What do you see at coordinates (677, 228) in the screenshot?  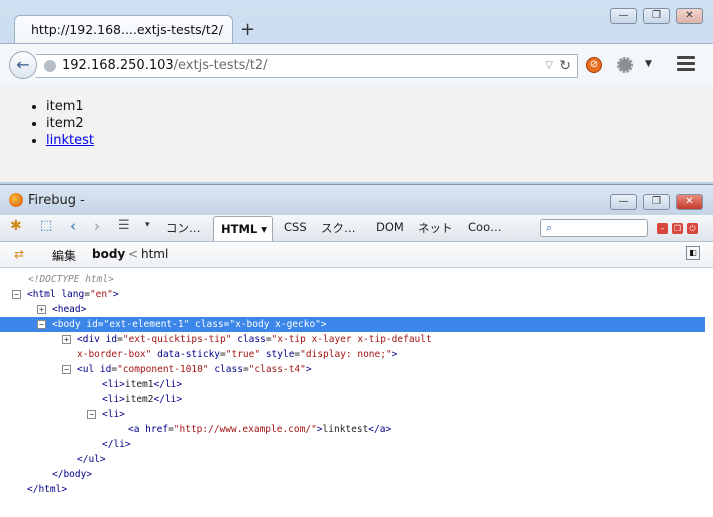 I see `firebug-detach-icon: ❐` at bounding box center [677, 228].